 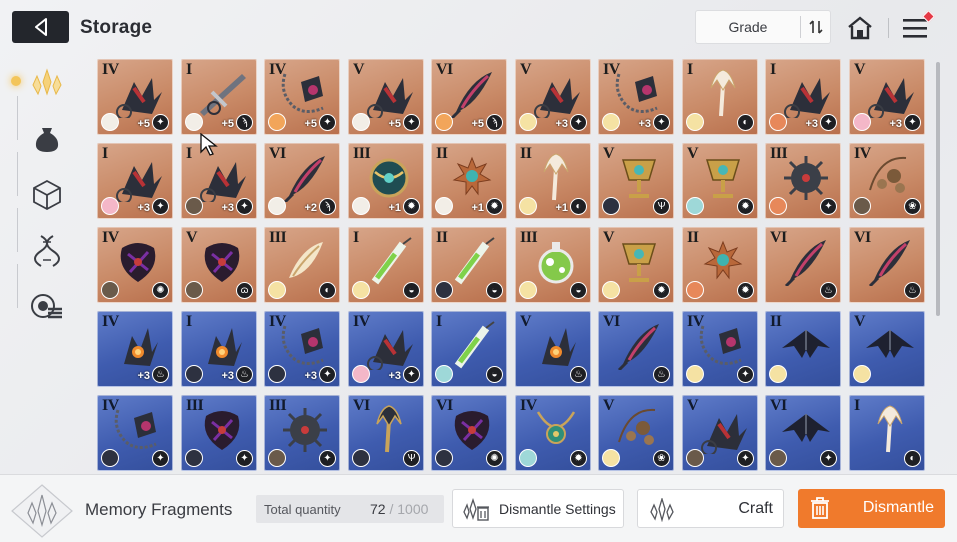 I want to click on sidebar-item-items, so click(x=47, y=195).